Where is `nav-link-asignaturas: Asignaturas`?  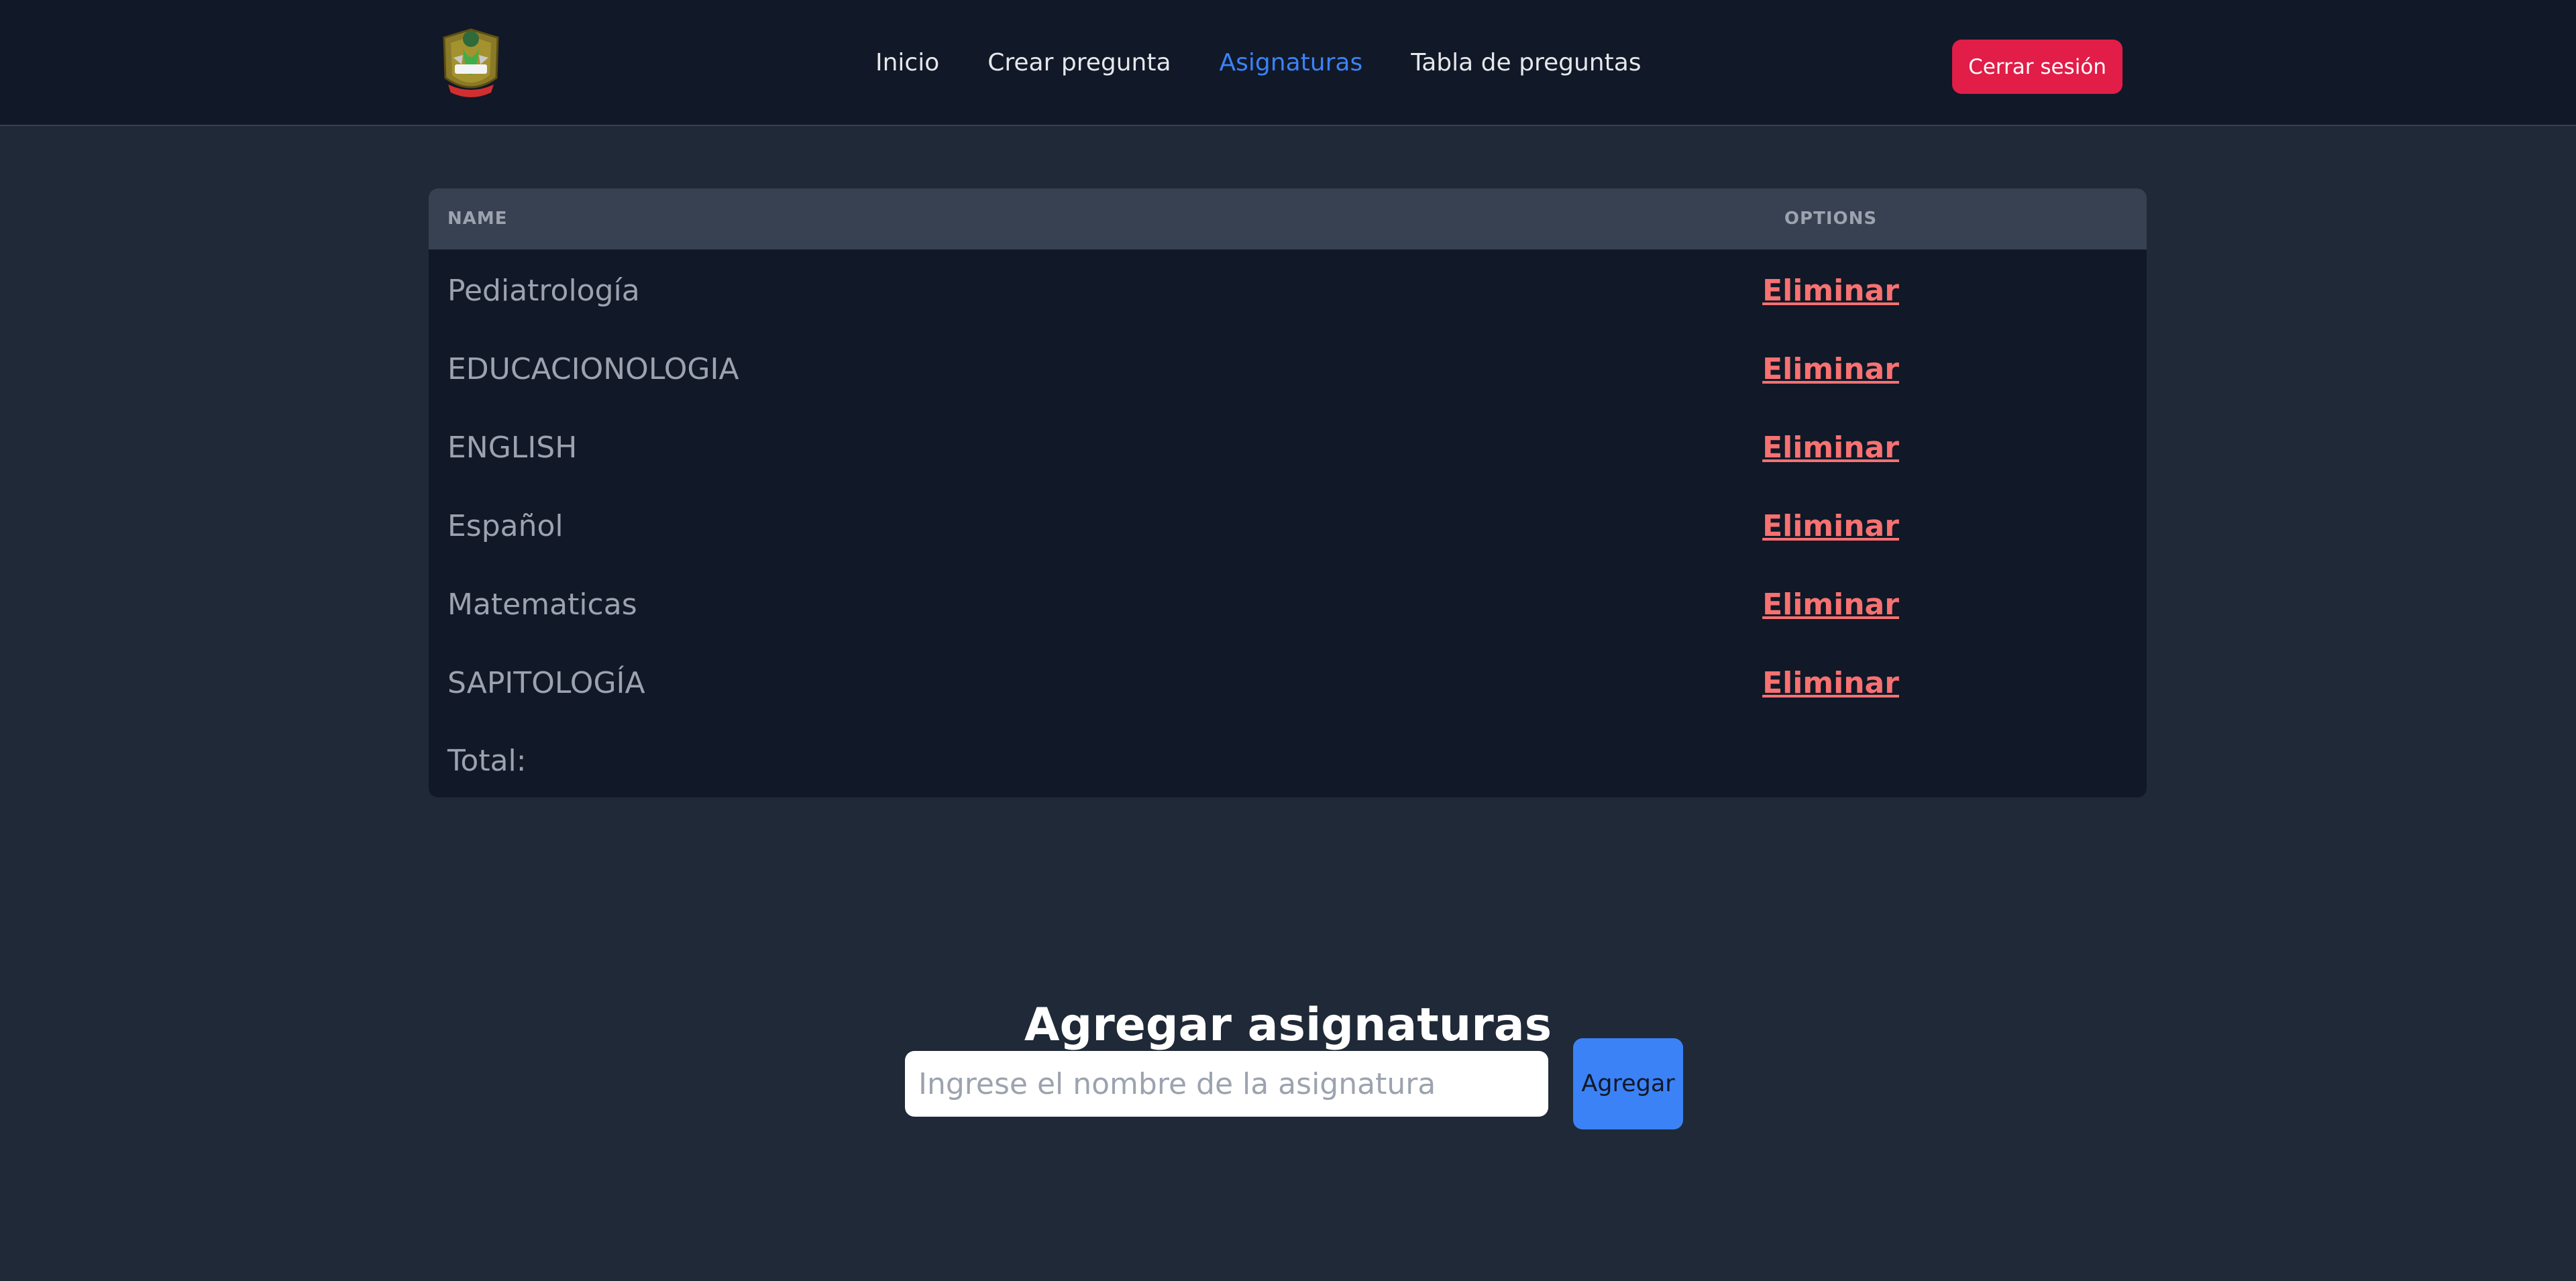
nav-link-asignaturas: Asignaturas is located at coordinates (1291, 63).